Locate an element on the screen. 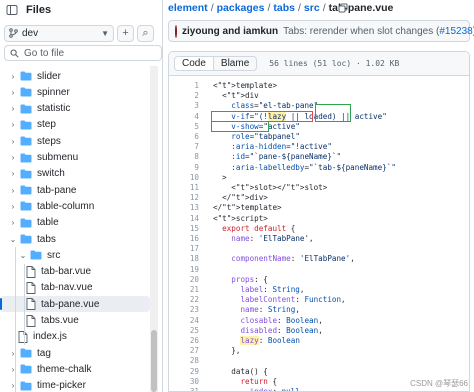 The image size is (474, 392). tree-item-label: table-column is located at coordinates (66, 206).